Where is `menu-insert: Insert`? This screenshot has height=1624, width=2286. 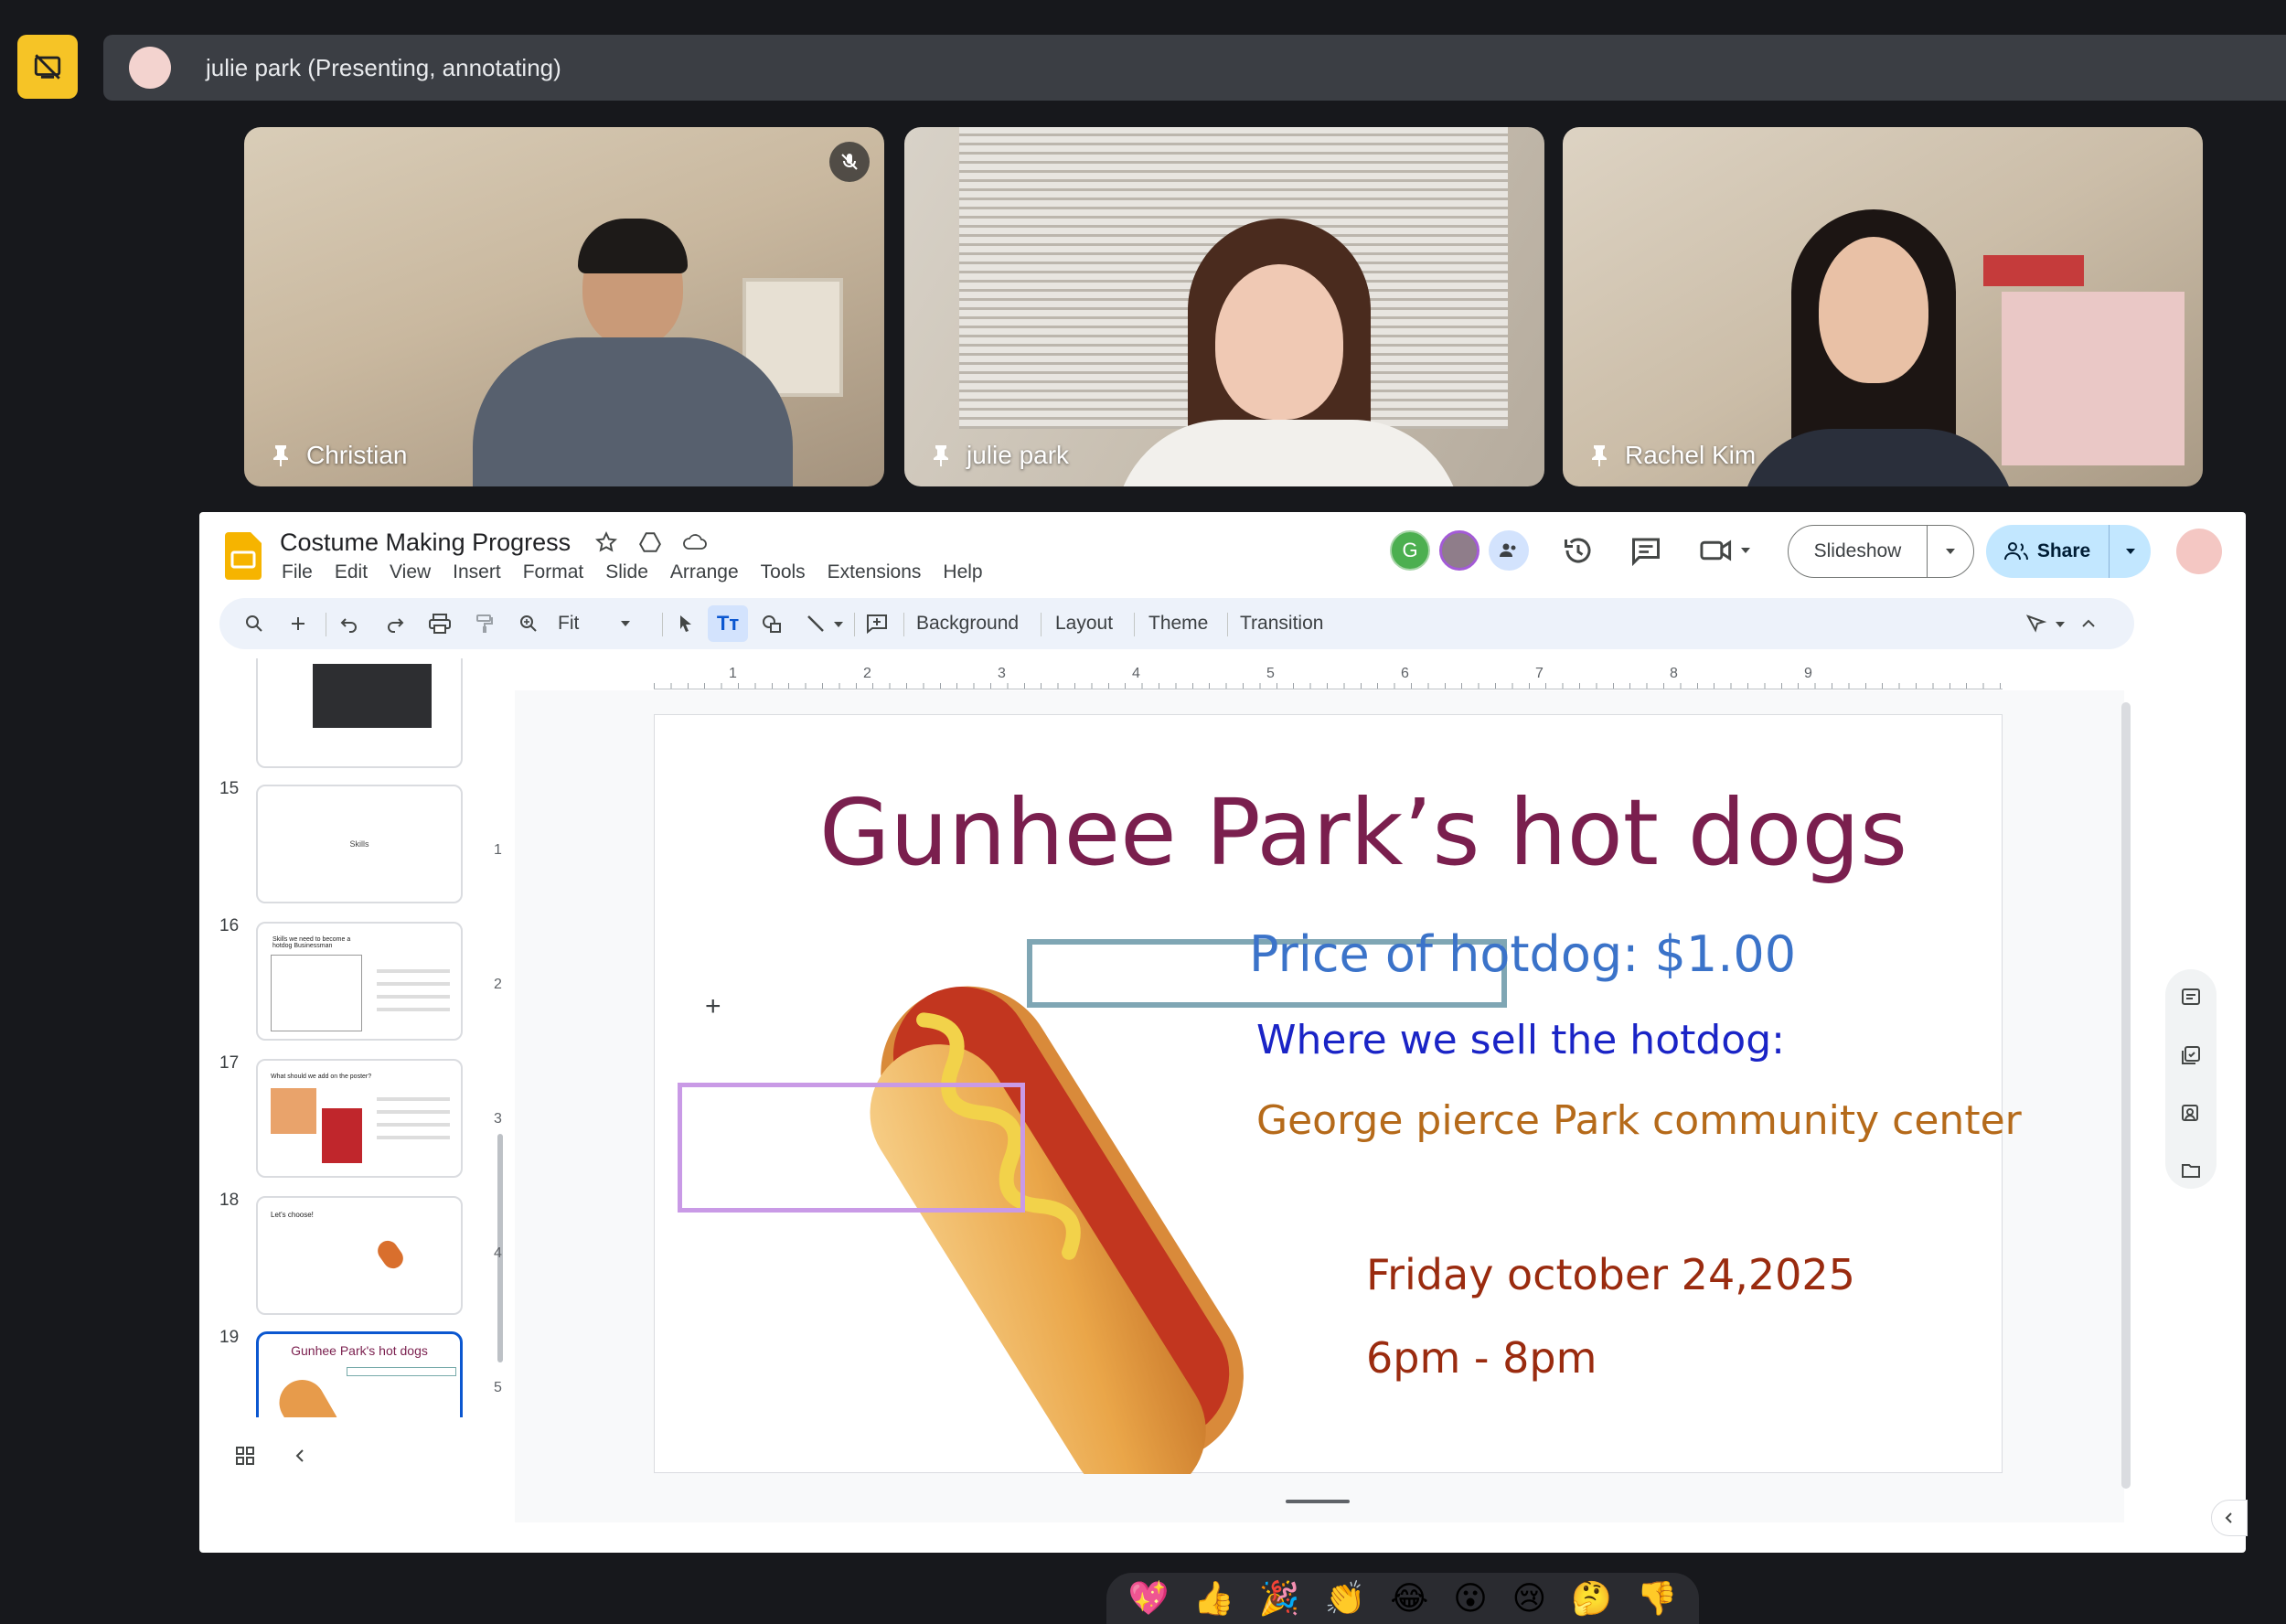 menu-insert: Insert is located at coordinates (477, 572).